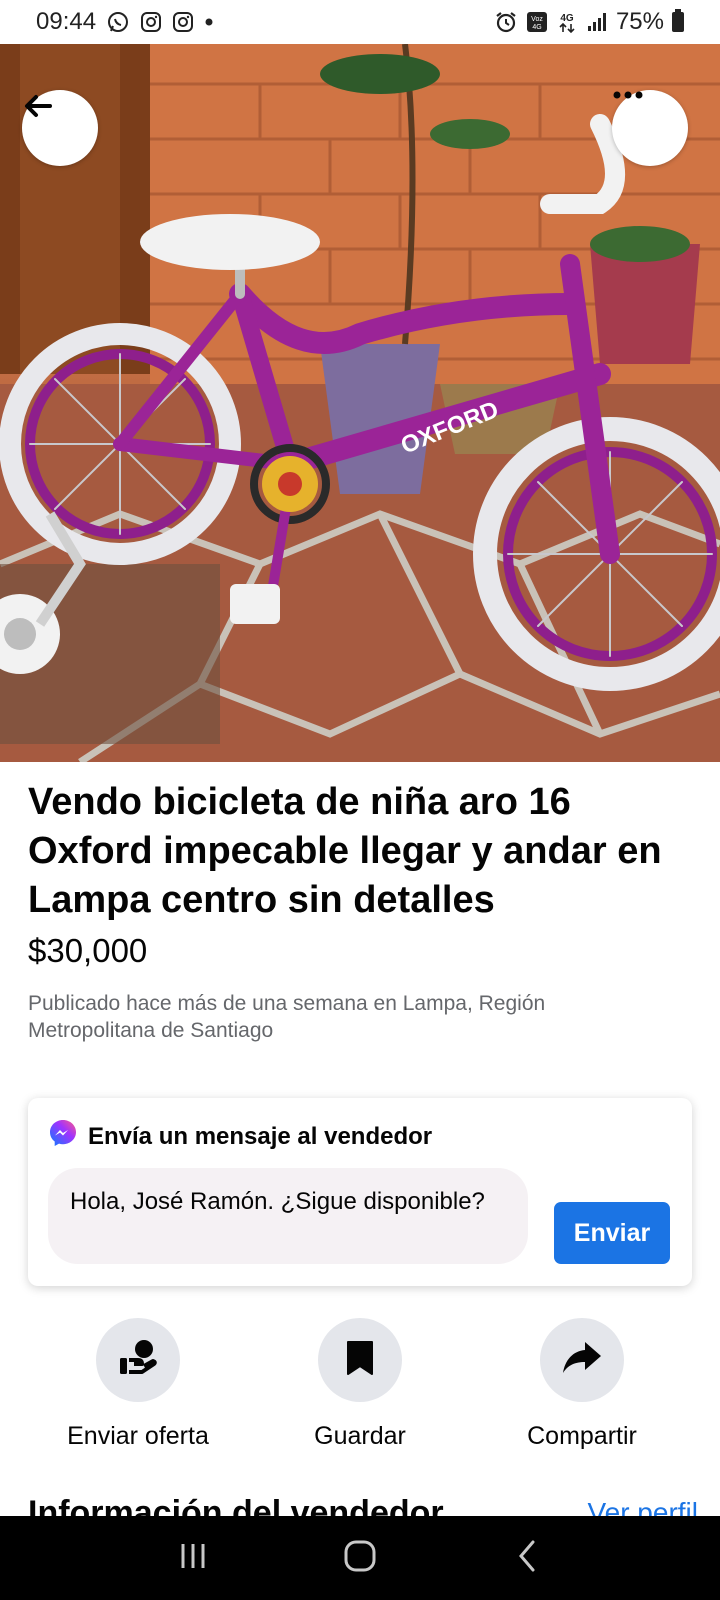 The width and height of the screenshot is (720, 1600). What do you see at coordinates (597, 22) in the screenshot?
I see `signal-icon` at bounding box center [597, 22].